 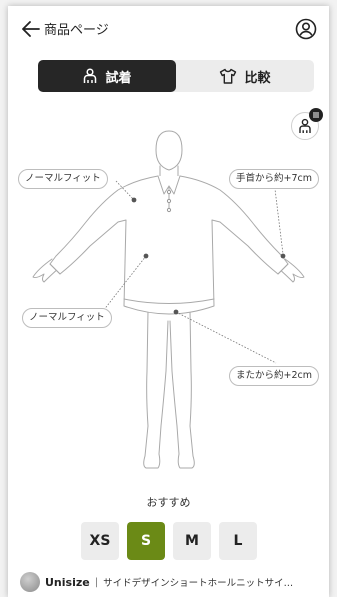 I want to click on unisize-logo, so click(x=30, y=582).